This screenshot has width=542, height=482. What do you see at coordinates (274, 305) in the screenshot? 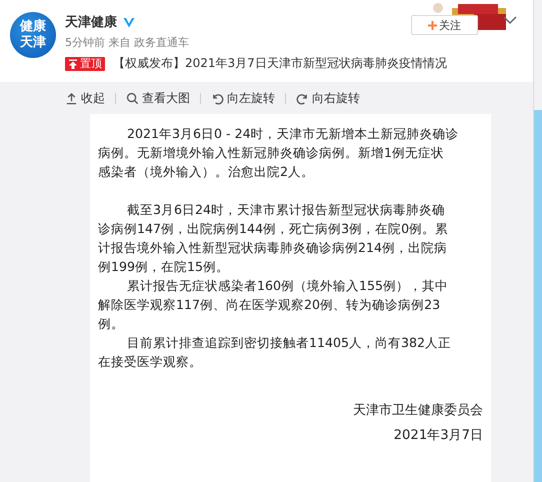
I see `paragraph: 累计报告无症状感染者160例（境外输入155例），其中 解除医学观察117例、尚在医学观察20例、转为确诊病例23 例。` at bounding box center [274, 305].